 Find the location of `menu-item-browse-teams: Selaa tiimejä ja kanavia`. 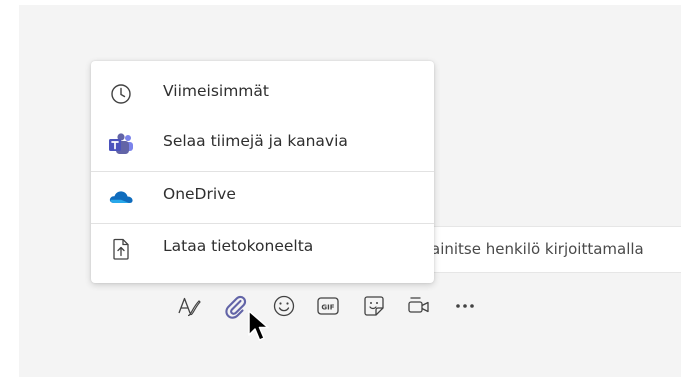

menu-item-browse-teams: Selaa tiimejä ja kanavia is located at coordinates (262, 144).